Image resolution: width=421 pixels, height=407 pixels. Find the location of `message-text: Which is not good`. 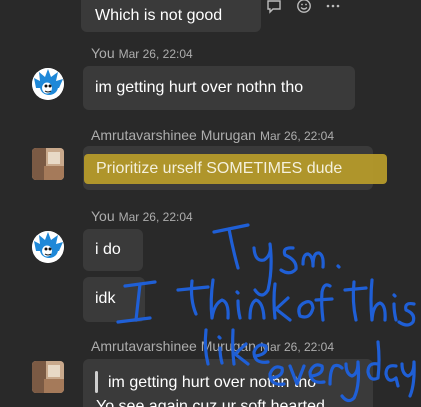

message-text: Which is not good is located at coordinates (159, 15).